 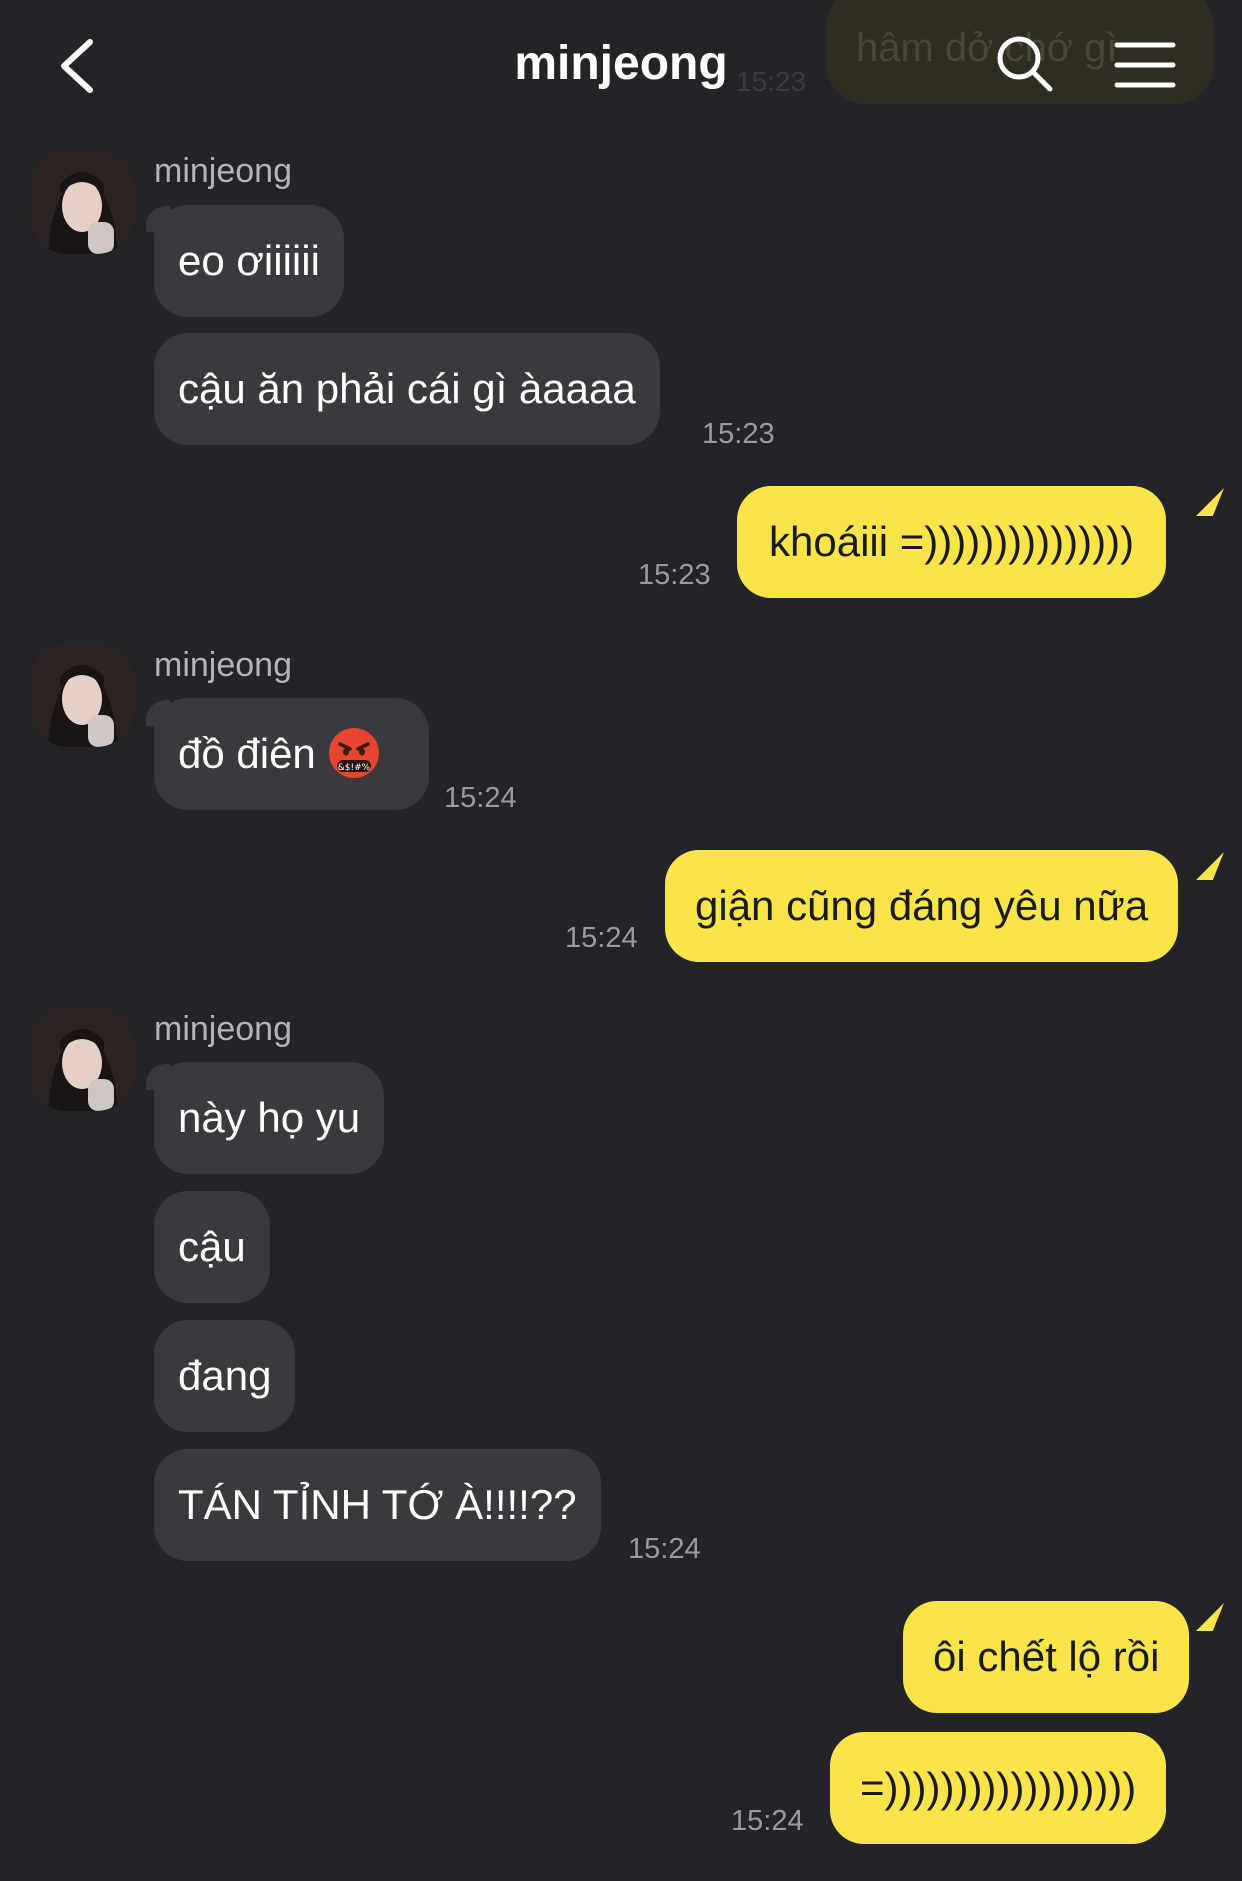 What do you see at coordinates (225, 1376) in the screenshot?
I see `message-bubble: đang` at bounding box center [225, 1376].